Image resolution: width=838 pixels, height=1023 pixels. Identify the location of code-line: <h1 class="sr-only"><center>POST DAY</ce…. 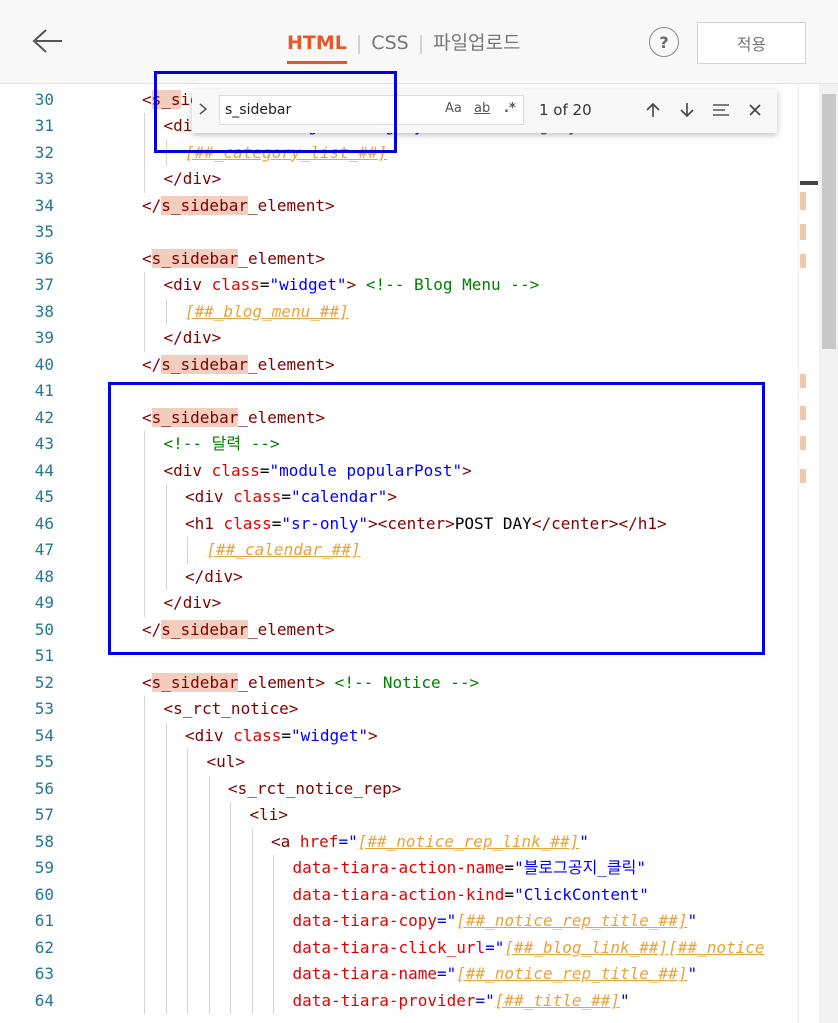
(426, 524).